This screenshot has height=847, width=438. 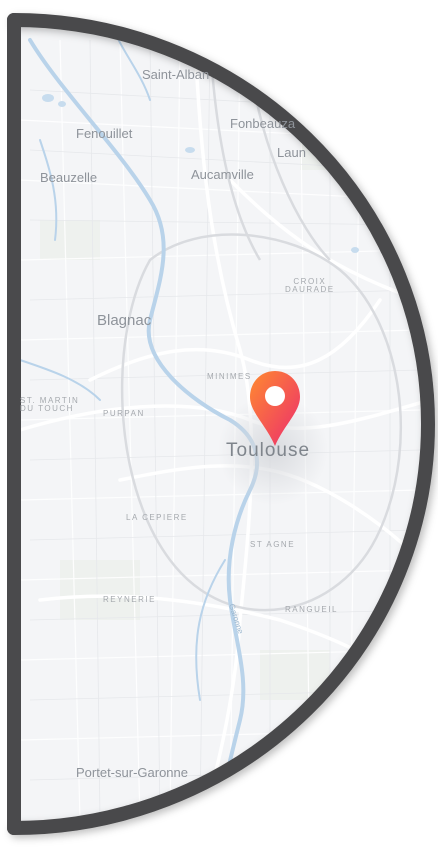 What do you see at coordinates (157, 517) in the screenshot?
I see `label-la-cepiere: LA CEPIERE` at bounding box center [157, 517].